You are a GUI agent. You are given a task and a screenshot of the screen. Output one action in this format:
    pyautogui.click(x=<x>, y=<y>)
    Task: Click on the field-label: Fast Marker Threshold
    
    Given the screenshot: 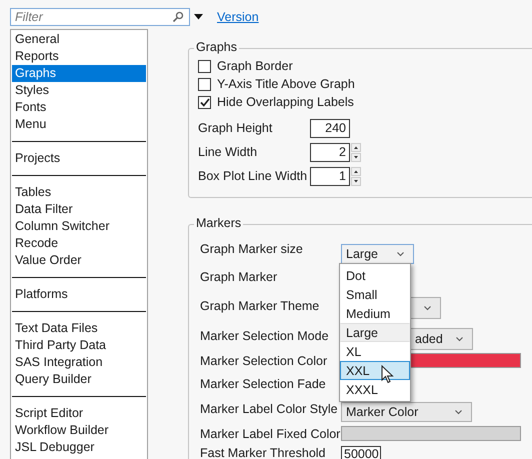 What is the action you would take?
    pyautogui.click(x=263, y=452)
    